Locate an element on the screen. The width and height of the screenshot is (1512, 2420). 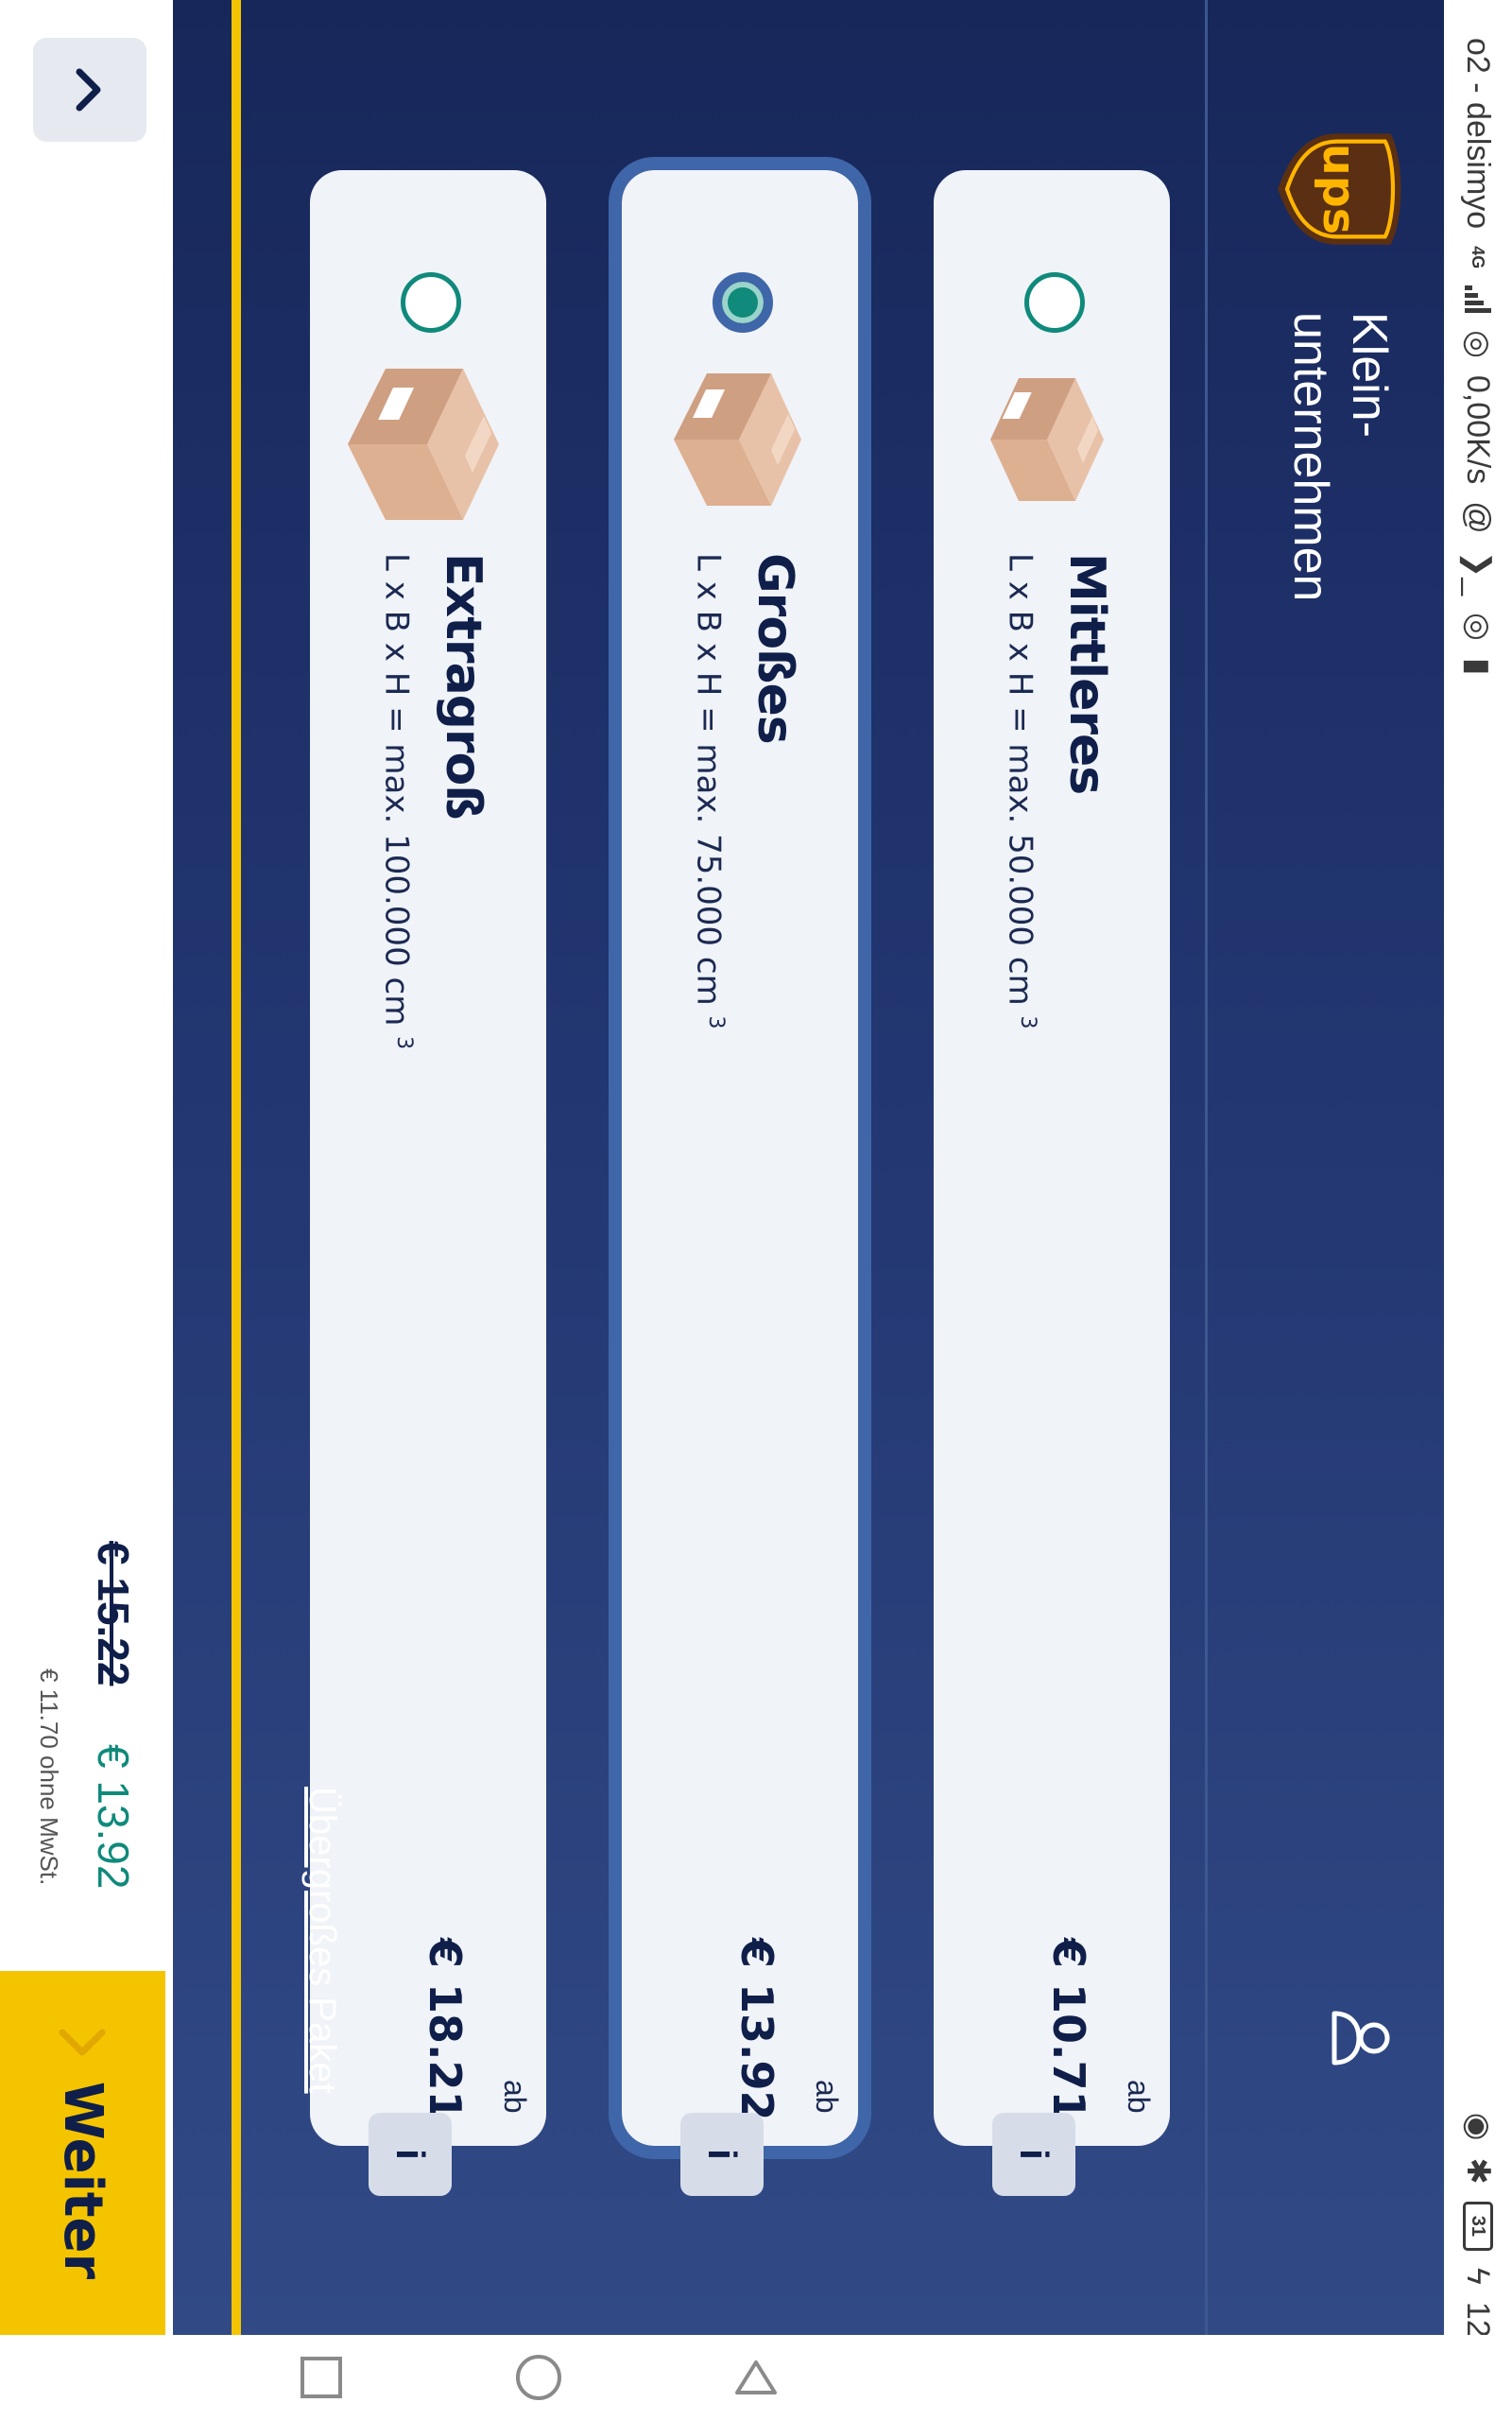
card-dimensions: L x B x H = max. 50.000 cm 3 is located at coordinates (1021, 791).